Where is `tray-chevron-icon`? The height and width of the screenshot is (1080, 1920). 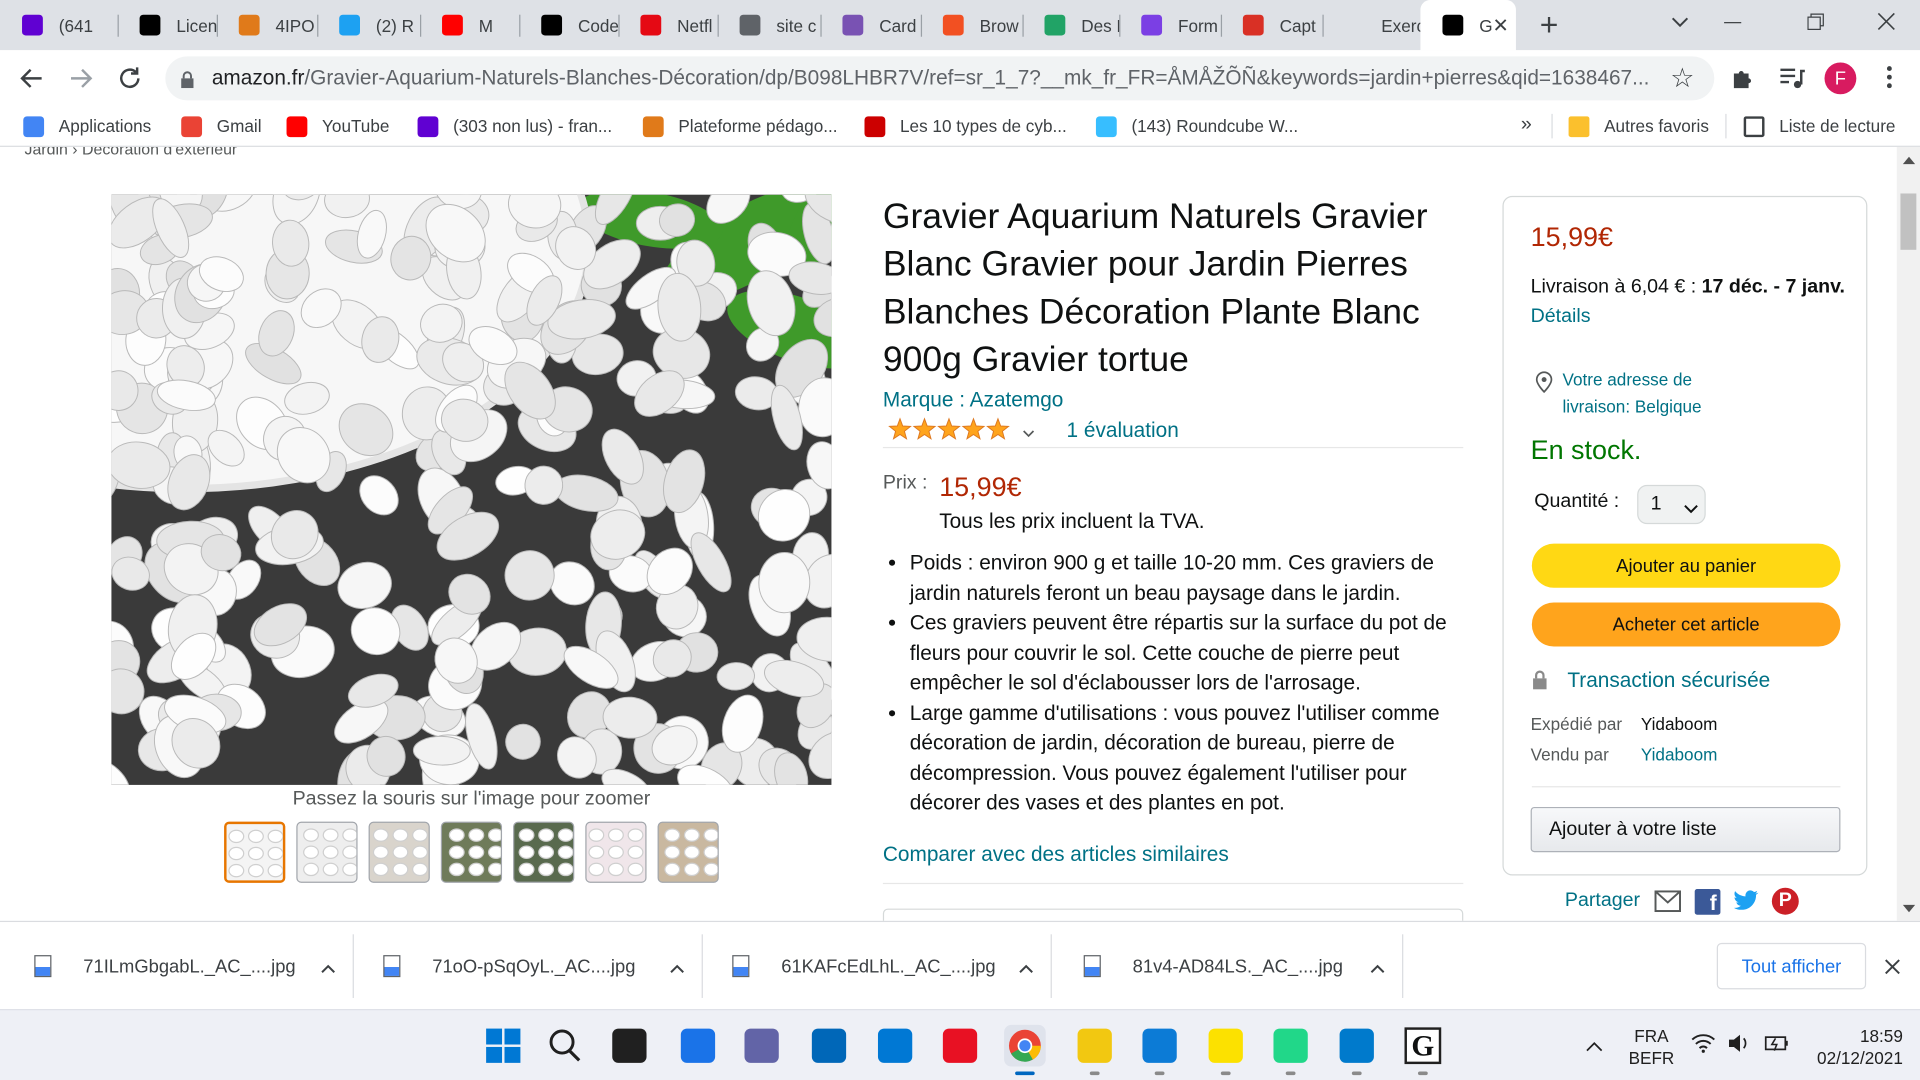 tray-chevron-icon is located at coordinates (1594, 1044).